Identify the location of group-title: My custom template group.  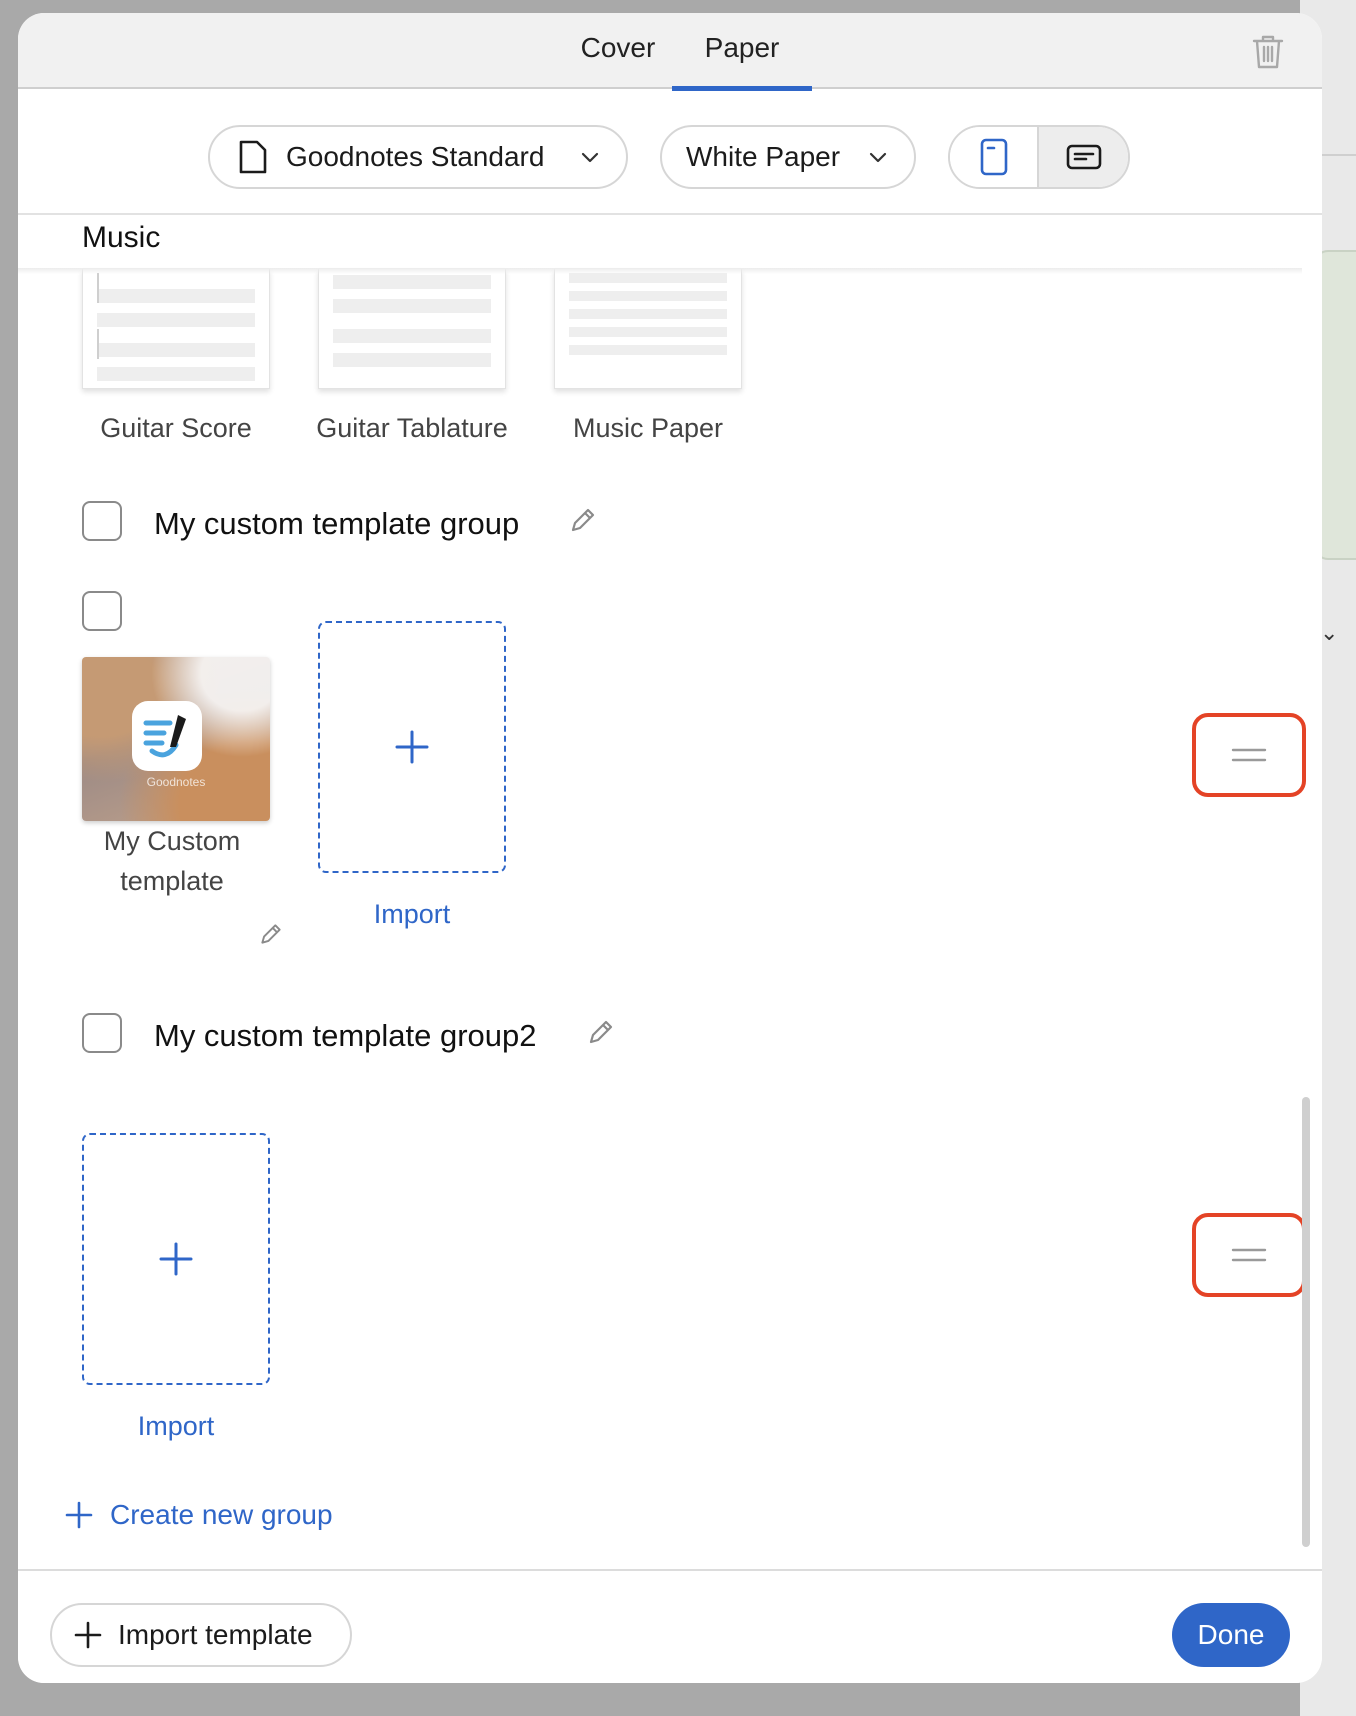
(337, 523).